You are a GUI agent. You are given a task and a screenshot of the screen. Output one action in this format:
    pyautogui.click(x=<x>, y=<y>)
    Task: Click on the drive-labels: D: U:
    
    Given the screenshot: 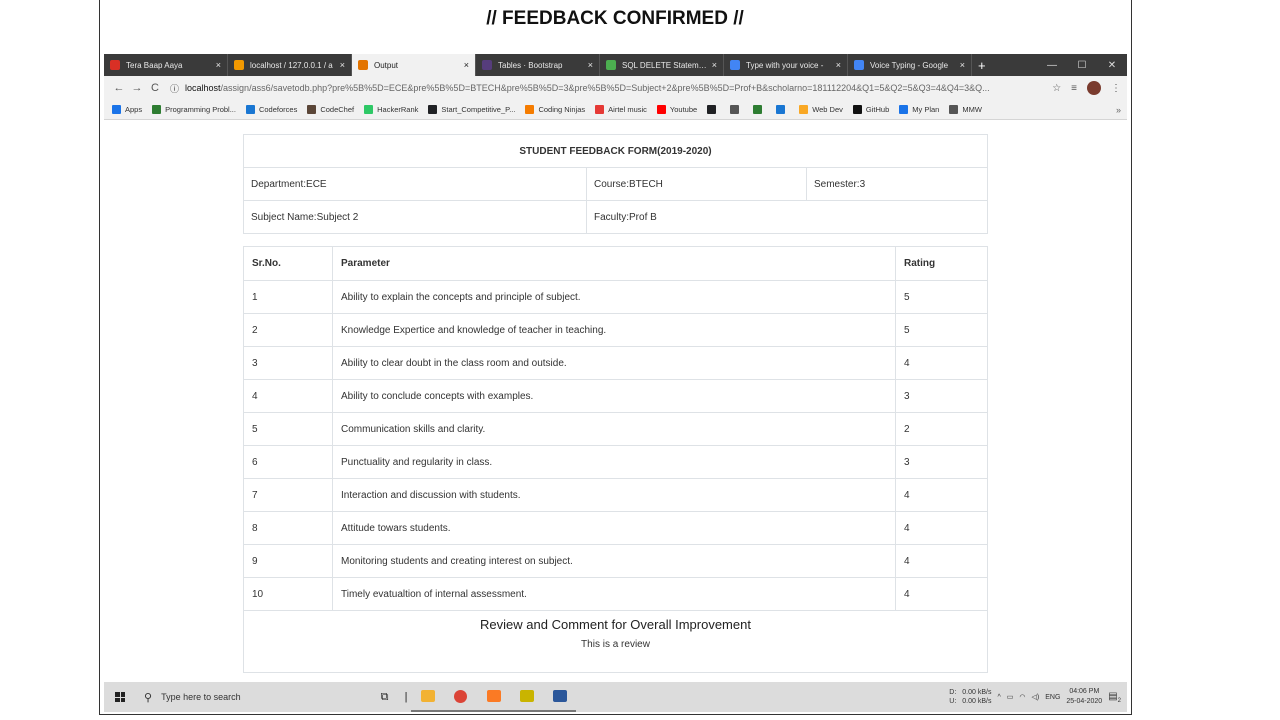 What is the action you would take?
    pyautogui.click(x=953, y=697)
    